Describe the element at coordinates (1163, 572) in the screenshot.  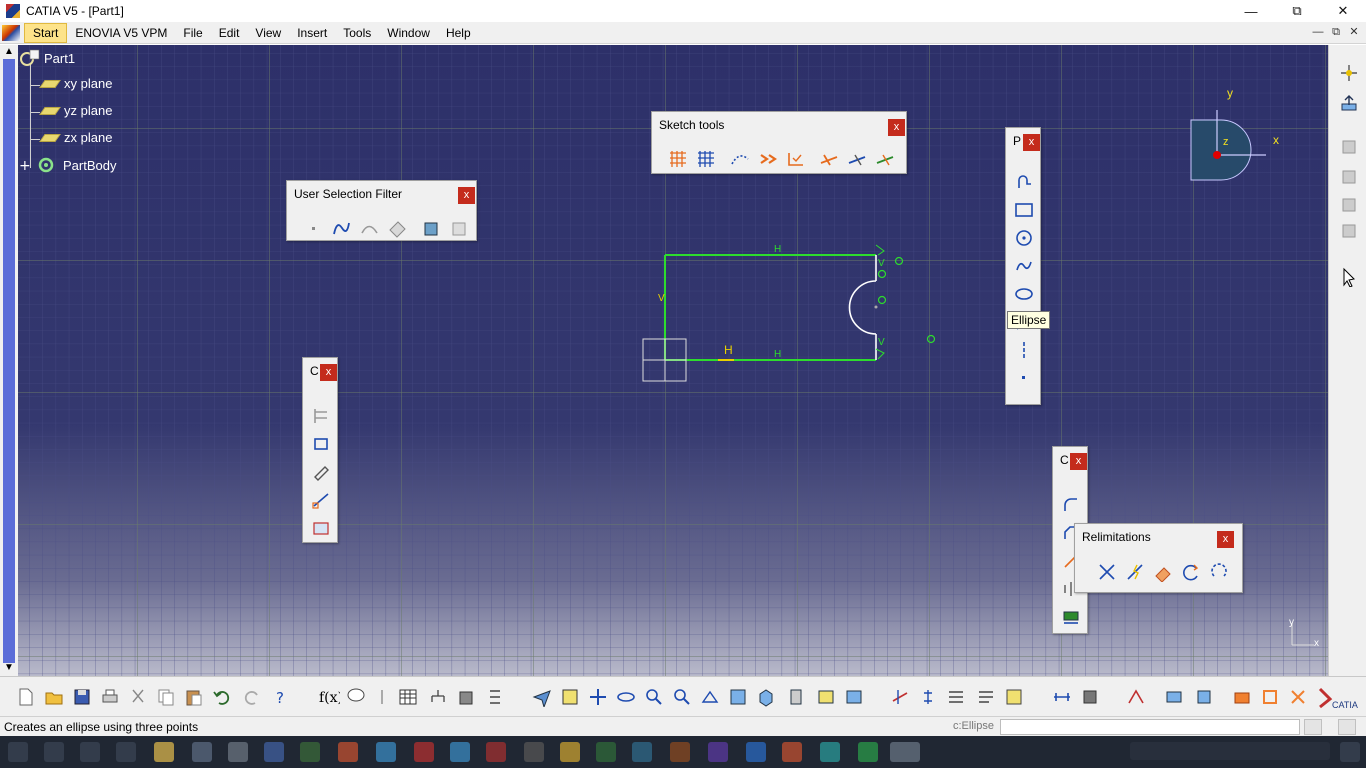
I see `quick-trim-icon` at that location.